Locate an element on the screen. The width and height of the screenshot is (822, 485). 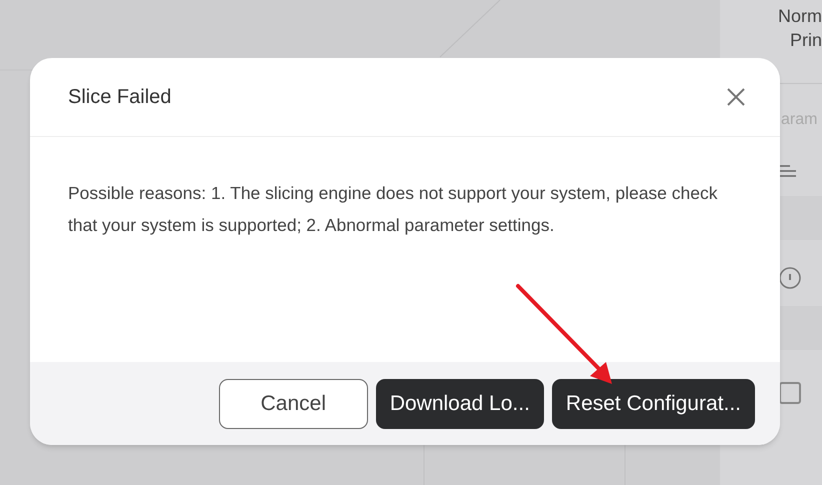
list-icon is located at coordinates (788, 171).